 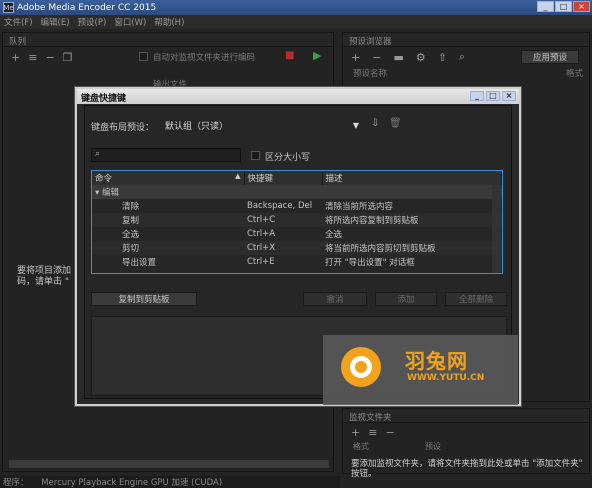 What do you see at coordinates (574, 74) in the screenshot?
I see `preset-col-format: 格式` at bounding box center [574, 74].